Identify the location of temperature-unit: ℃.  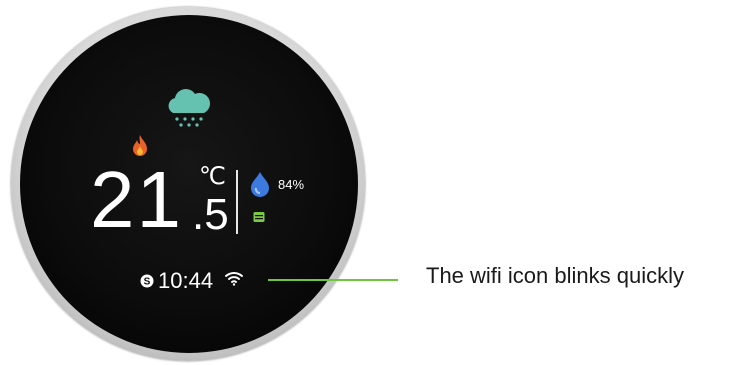
(212, 176).